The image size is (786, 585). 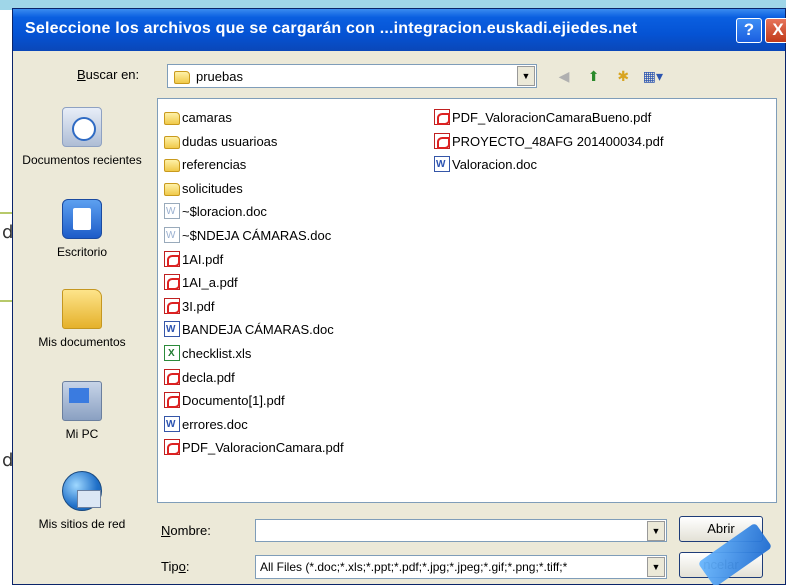 I want to click on back-icon: ◀, so click(x=564, y=76).